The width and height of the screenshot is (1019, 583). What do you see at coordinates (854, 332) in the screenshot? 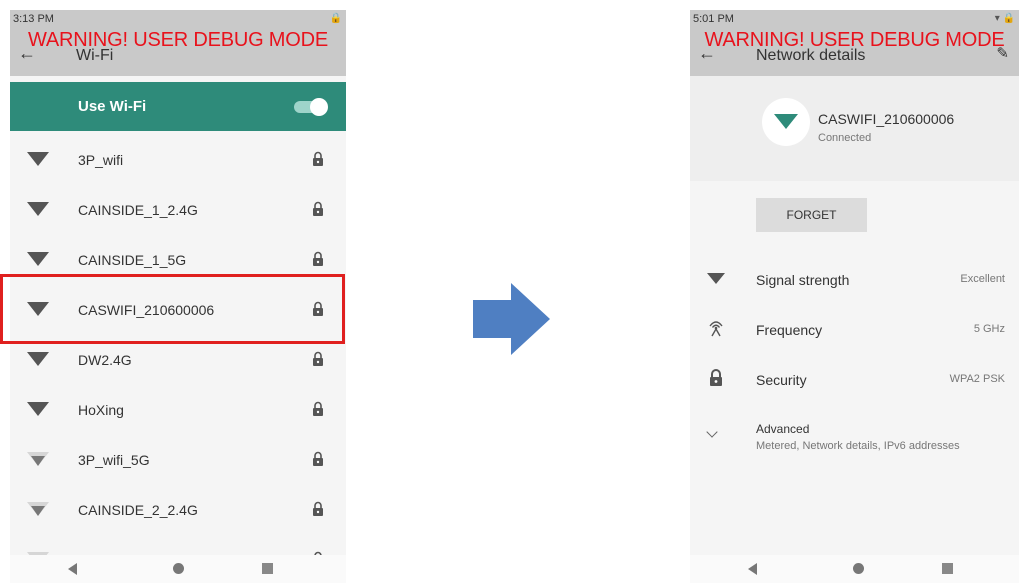
I see `frequency-row: Frequency 5 GHz` at bounding box center [854, 332].